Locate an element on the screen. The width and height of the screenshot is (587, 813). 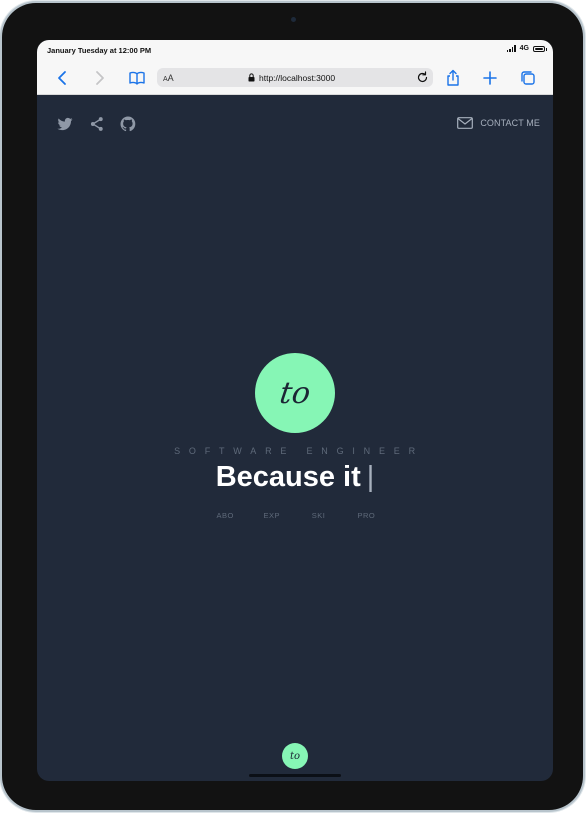
book-icon is located at coordinates (137, 78).